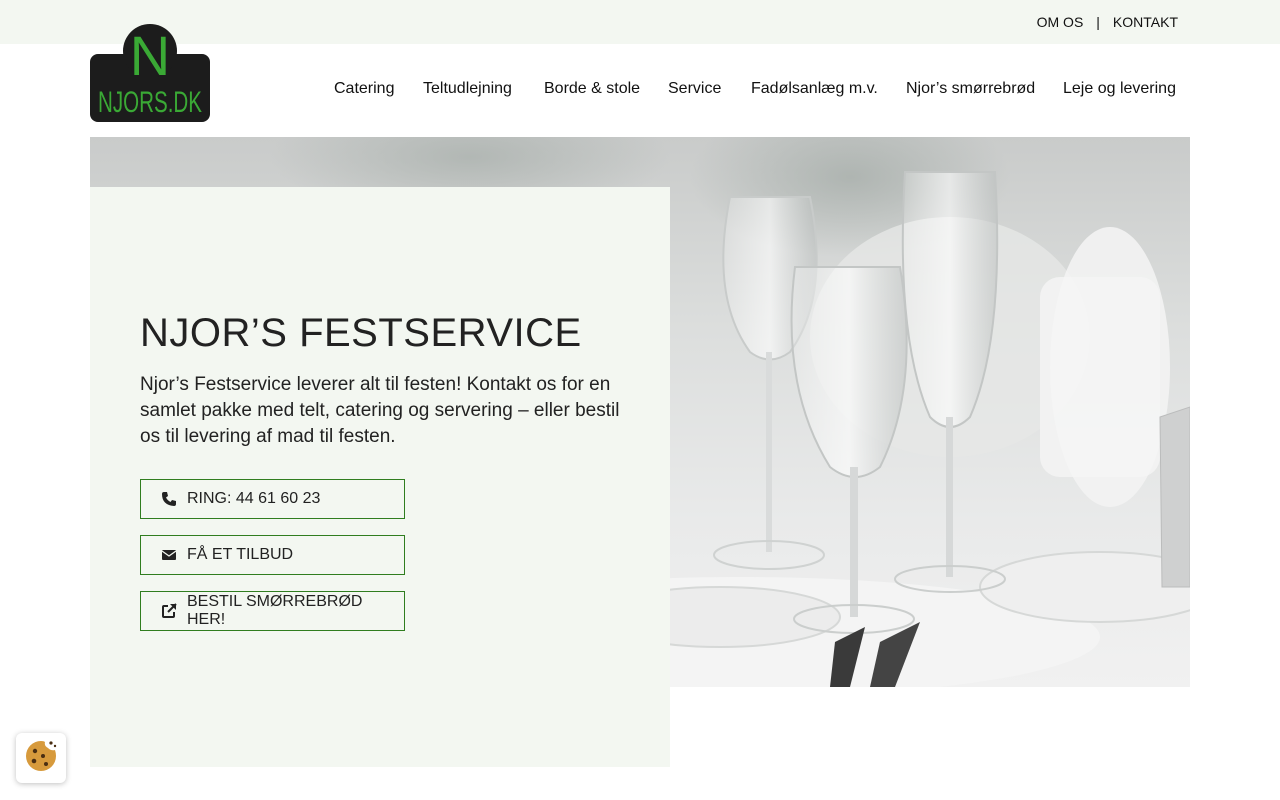 Image resolution: width=1280 pixels, height=800 pixels. I want to click on logo-letter: N, so click(150, 55).